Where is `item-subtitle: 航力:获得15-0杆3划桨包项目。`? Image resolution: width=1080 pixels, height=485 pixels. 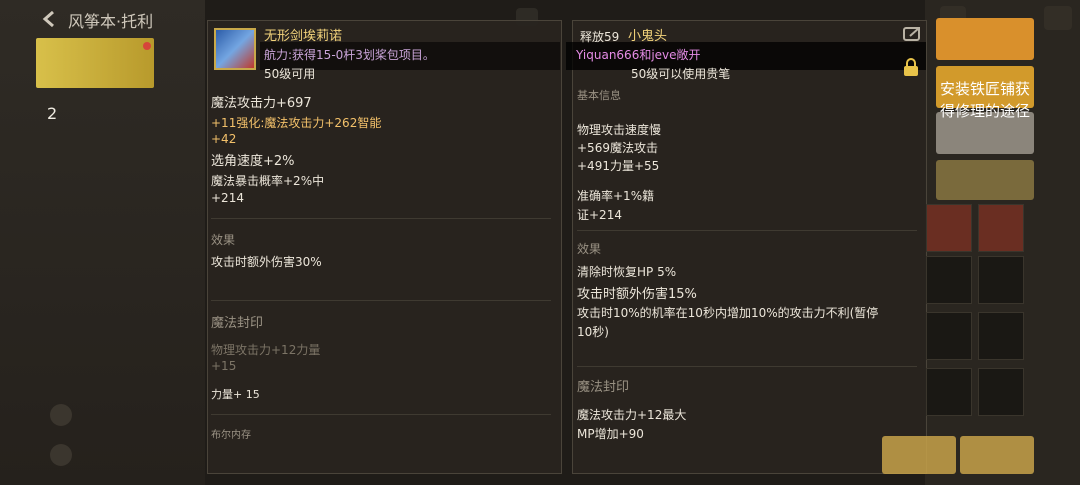 item-subtitle: 航力:获得15-0杆3划桨包项目。 is located at coordinates (349, 55).